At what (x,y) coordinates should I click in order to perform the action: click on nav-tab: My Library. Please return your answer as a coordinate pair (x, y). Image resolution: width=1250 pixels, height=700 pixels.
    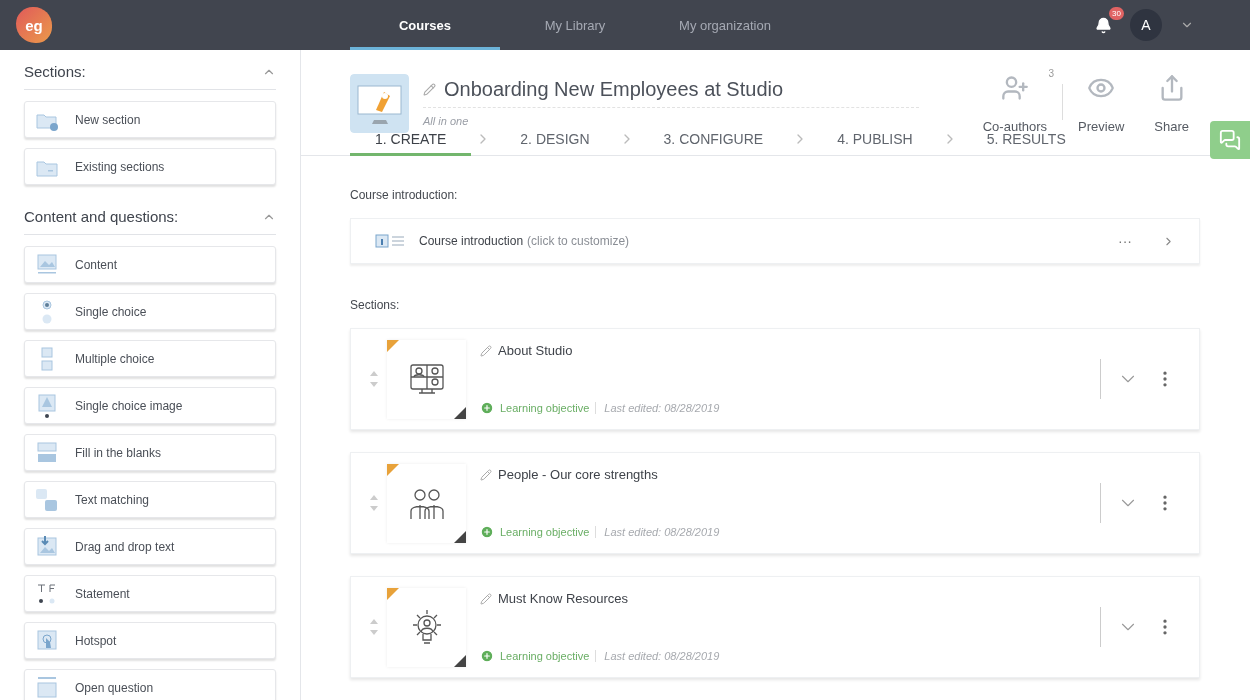
    Looking at the image, I should click on (575, 25).